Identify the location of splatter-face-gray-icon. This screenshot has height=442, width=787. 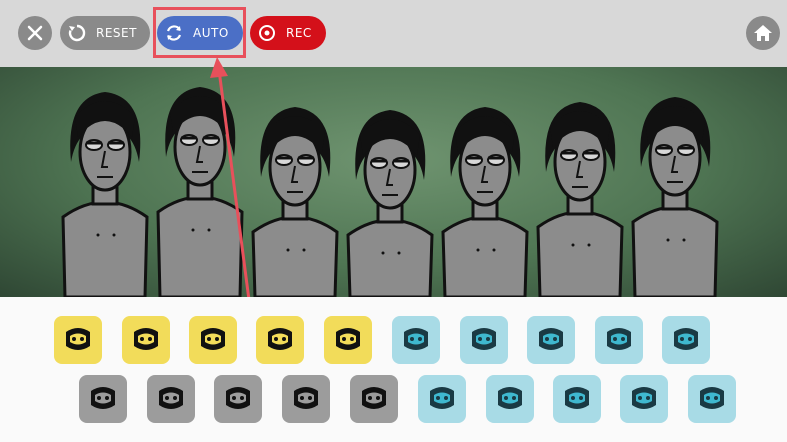
(306, 399).